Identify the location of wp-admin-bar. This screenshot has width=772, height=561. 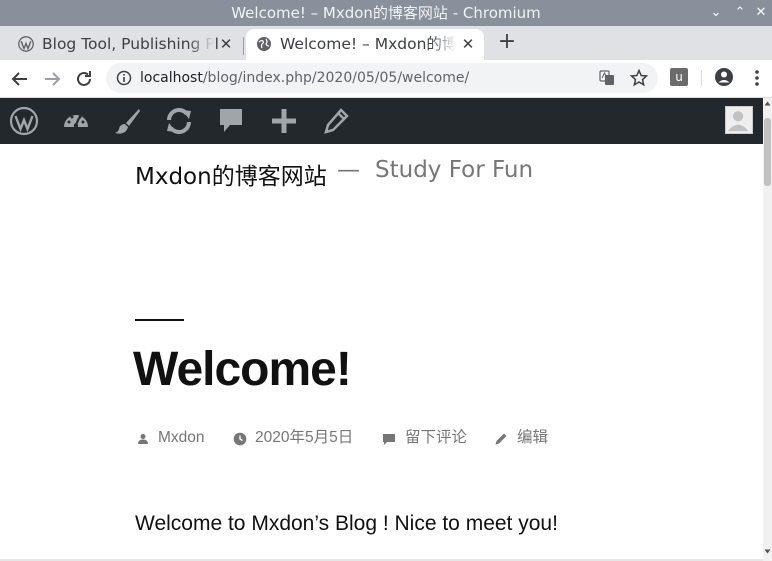
(386, 121).